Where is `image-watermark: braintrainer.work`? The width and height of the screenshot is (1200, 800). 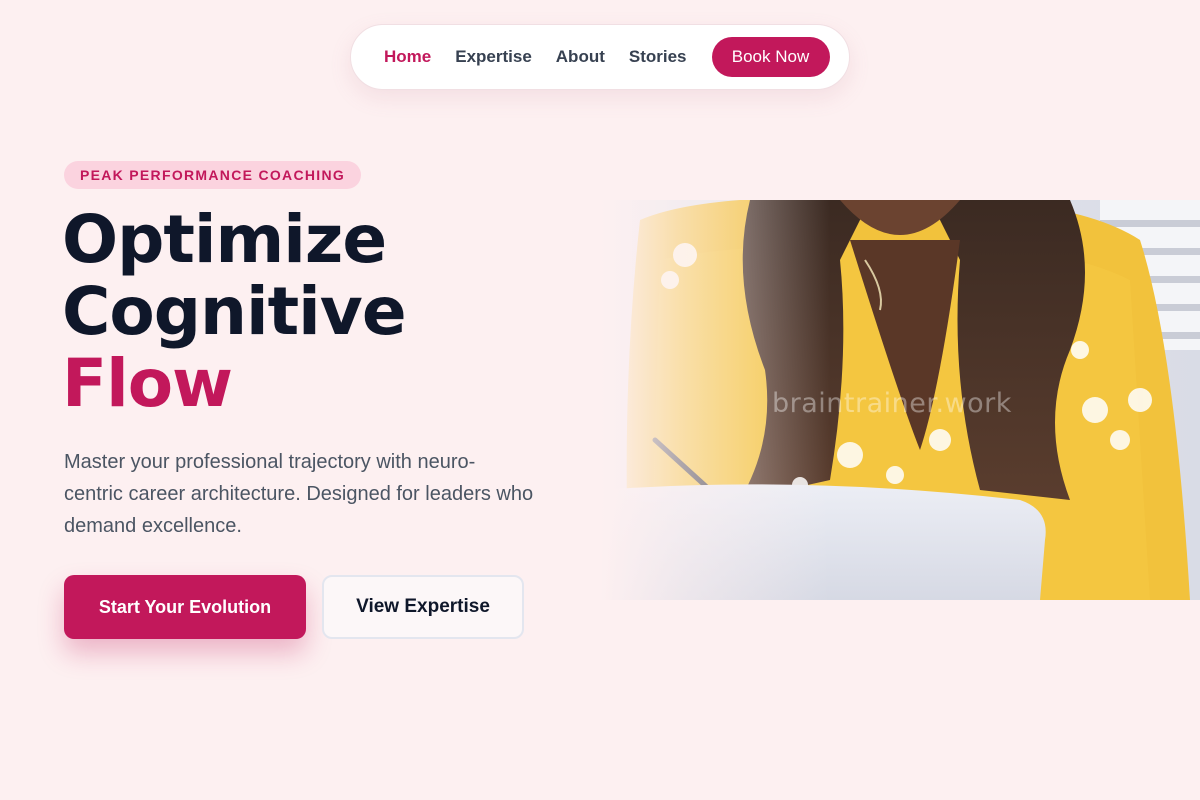 image-watermark: braintrainer.work is located at coordinates (892, 403).